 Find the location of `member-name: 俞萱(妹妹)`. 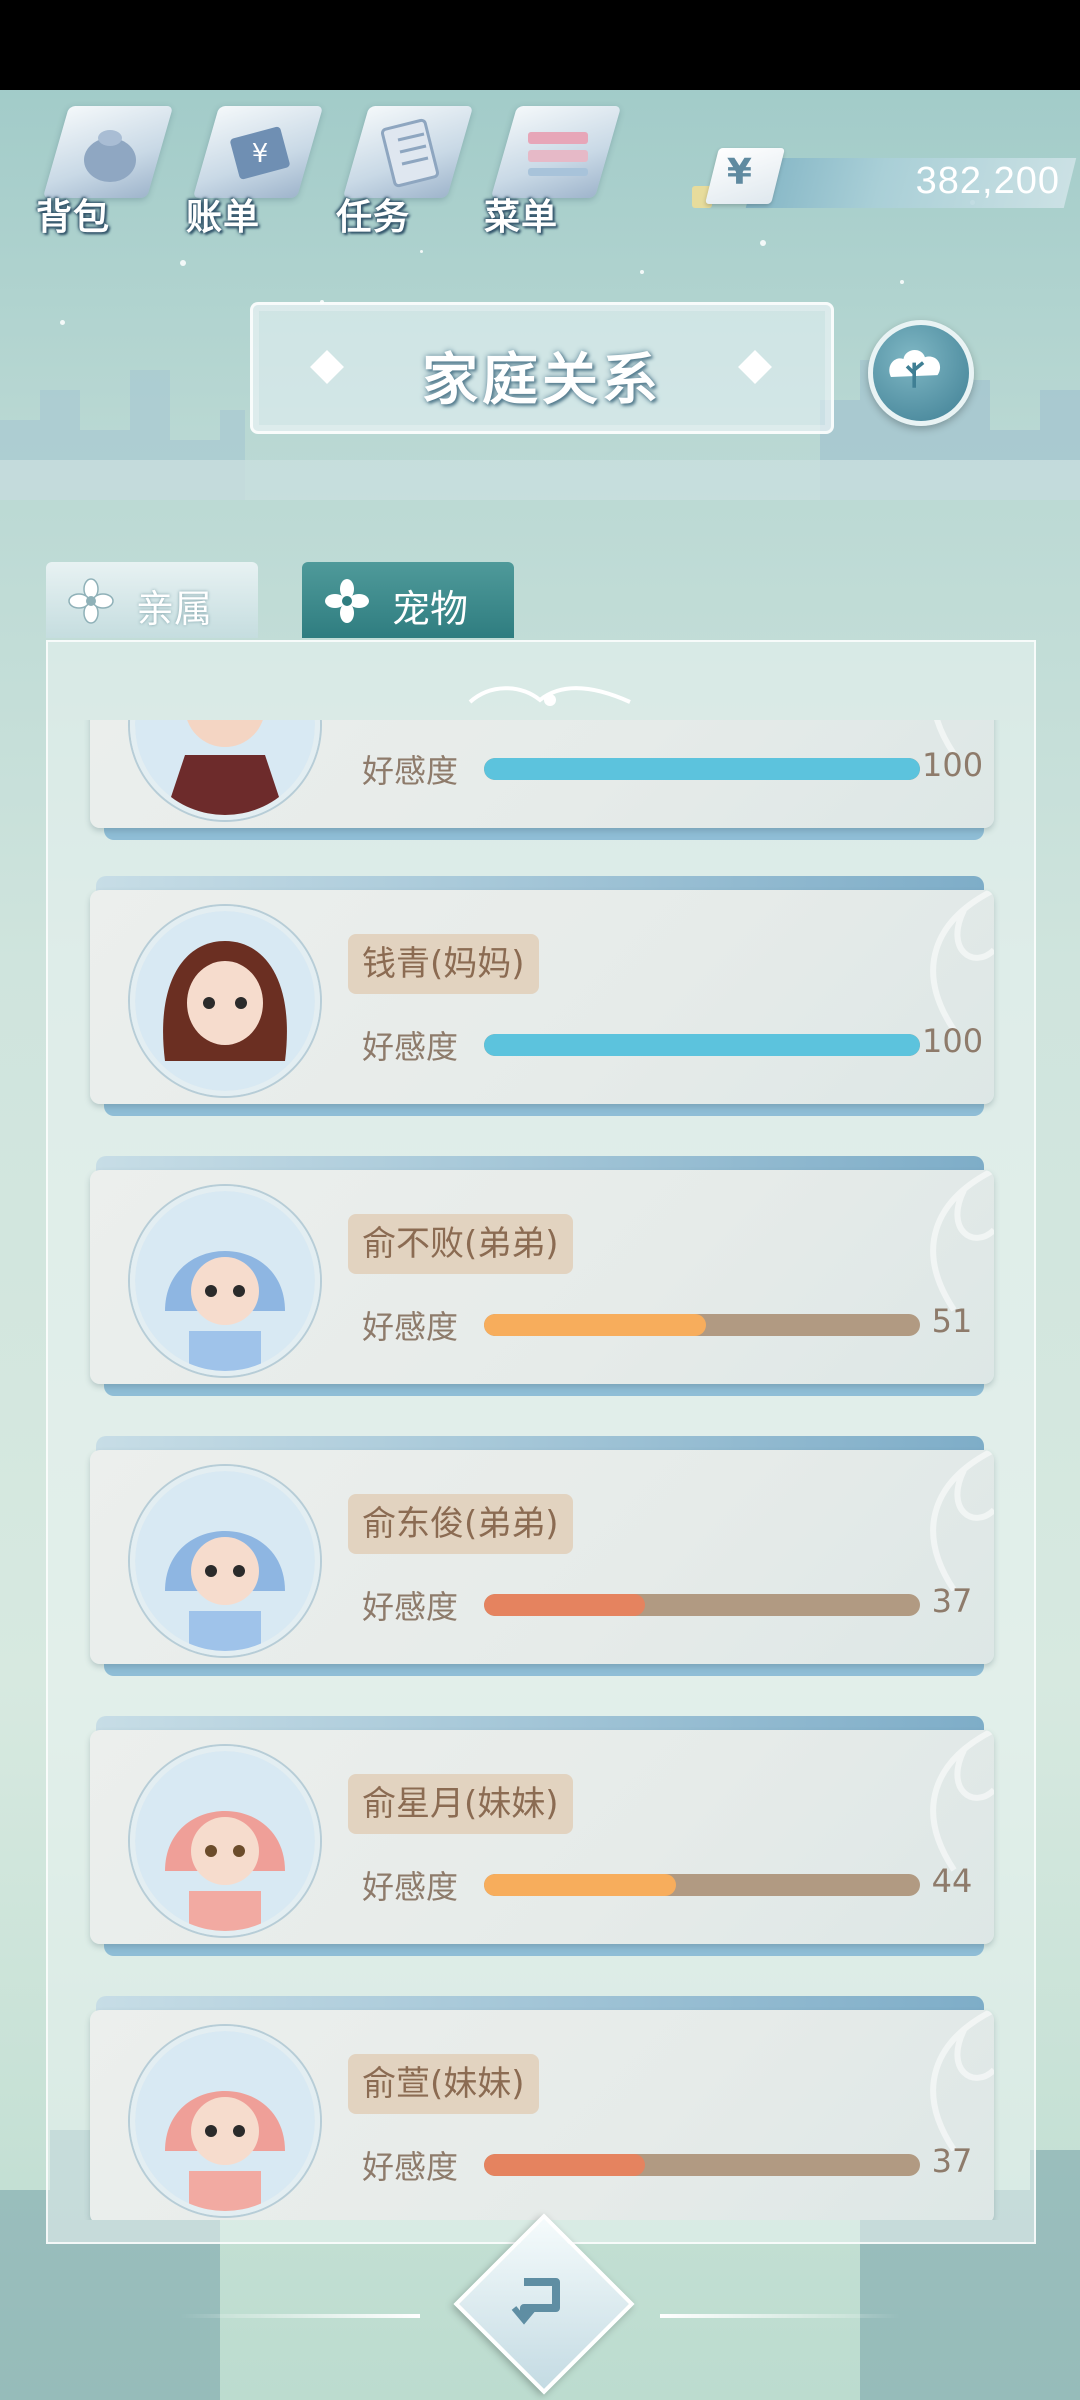

member-name: 俞萱(妹妹) is located at coordinates (443, 2084).